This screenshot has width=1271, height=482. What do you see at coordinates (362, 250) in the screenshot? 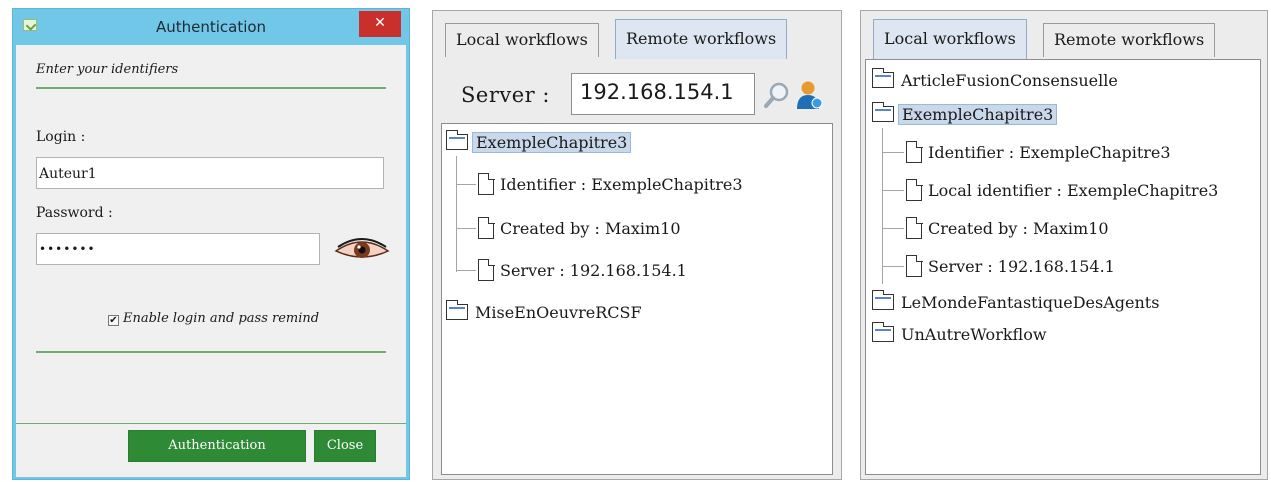
I see `eye-icon` at bounding box center [362, 250].